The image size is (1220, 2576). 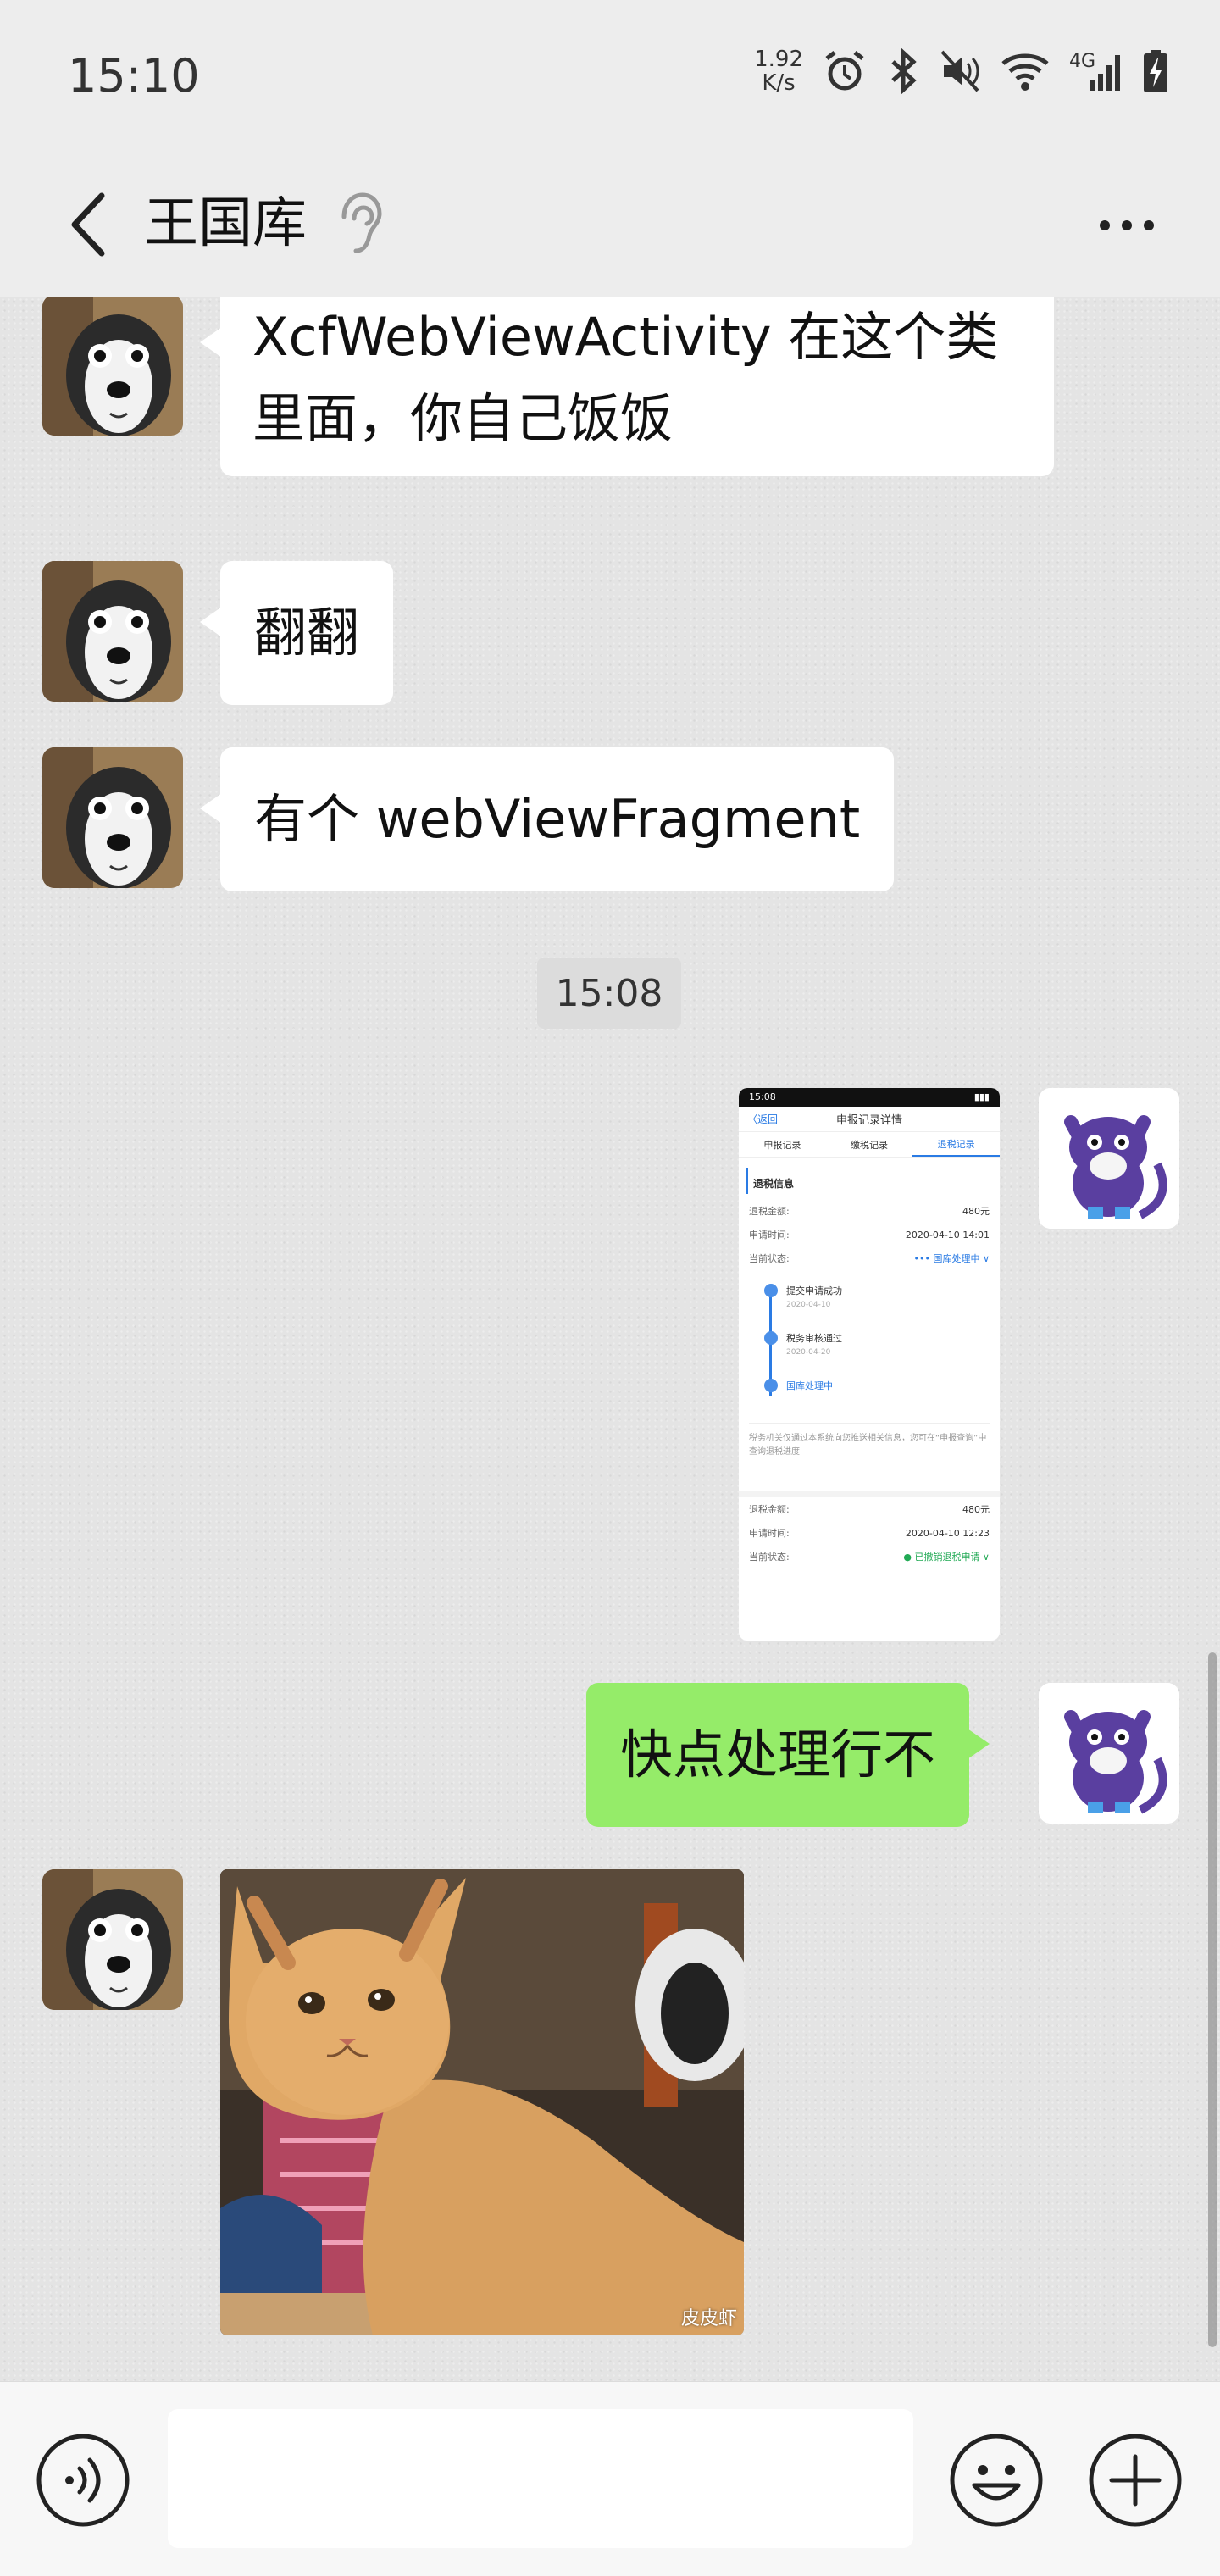 I want to click on screenshot-row: 当前状态: ● 已撤销退税申请 ∨, so click(x=869, y=1556).